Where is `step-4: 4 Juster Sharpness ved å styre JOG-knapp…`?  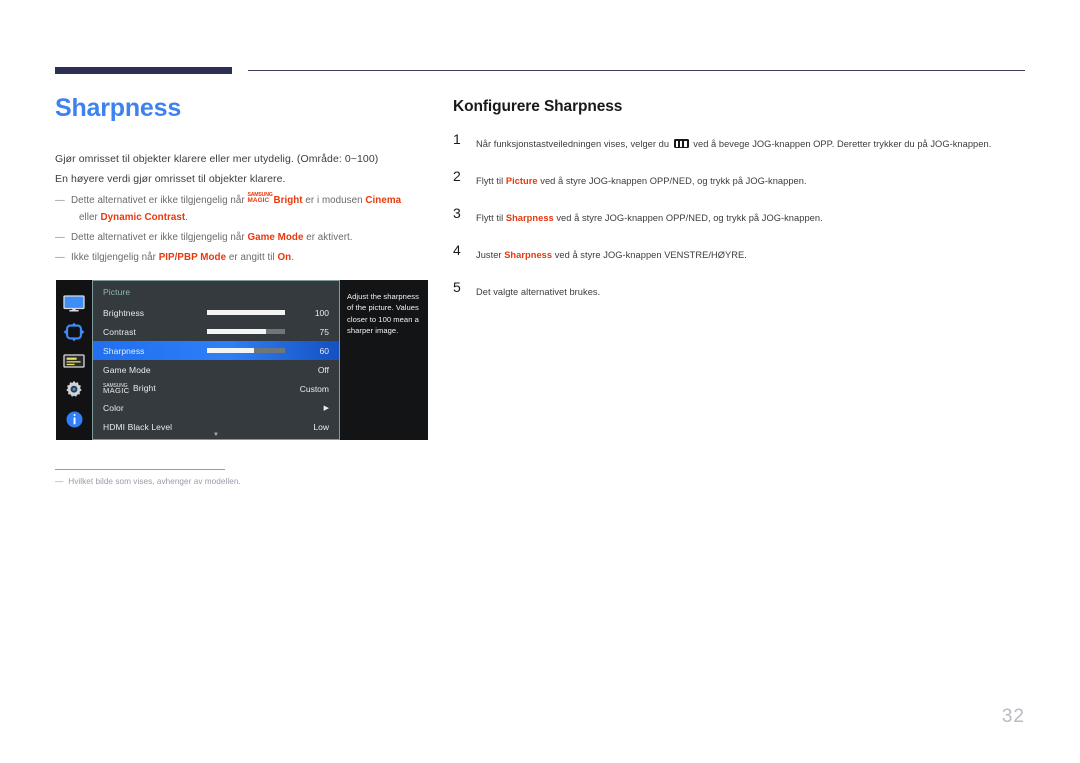
step-4: 4 Juster Sharpness ved å styre JOG-knapp… is located at coordinates (743, 258).